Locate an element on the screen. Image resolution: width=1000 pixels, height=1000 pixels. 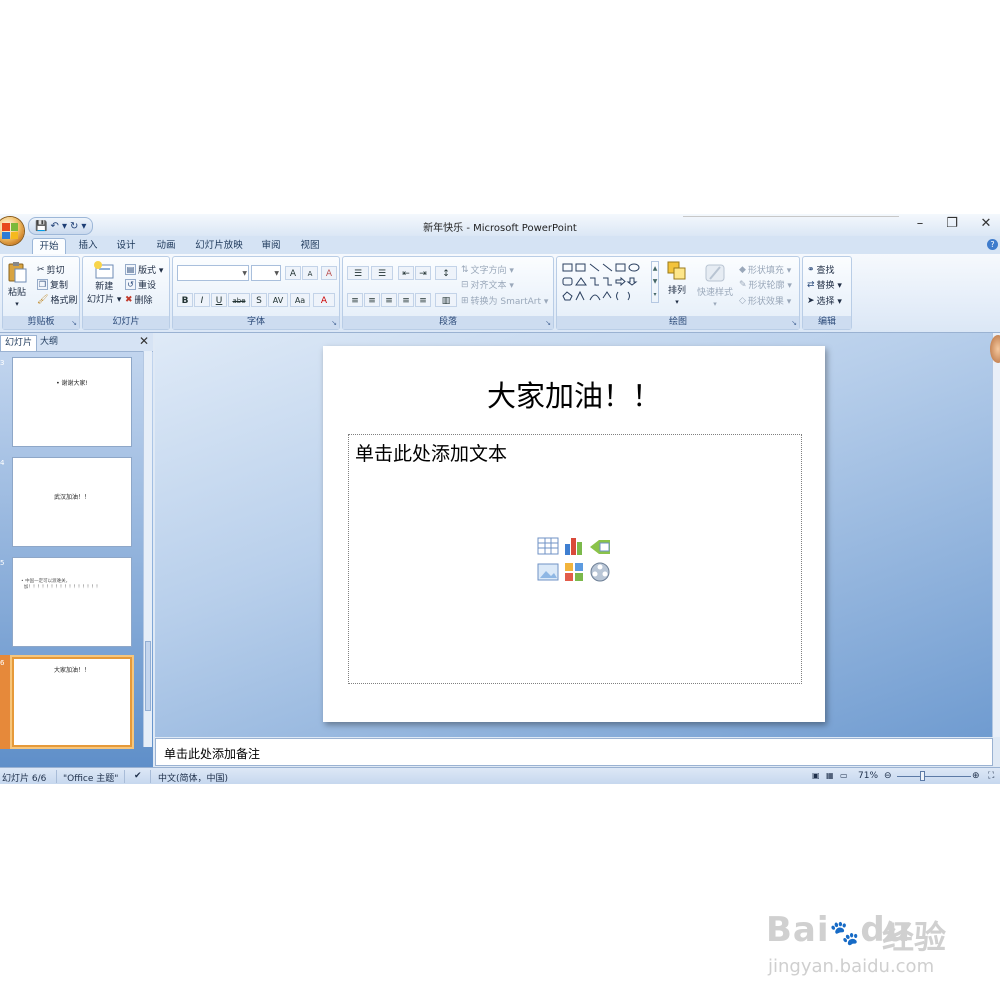
cut-button: ✂ 剪切 is located at coordinates (51, 270).